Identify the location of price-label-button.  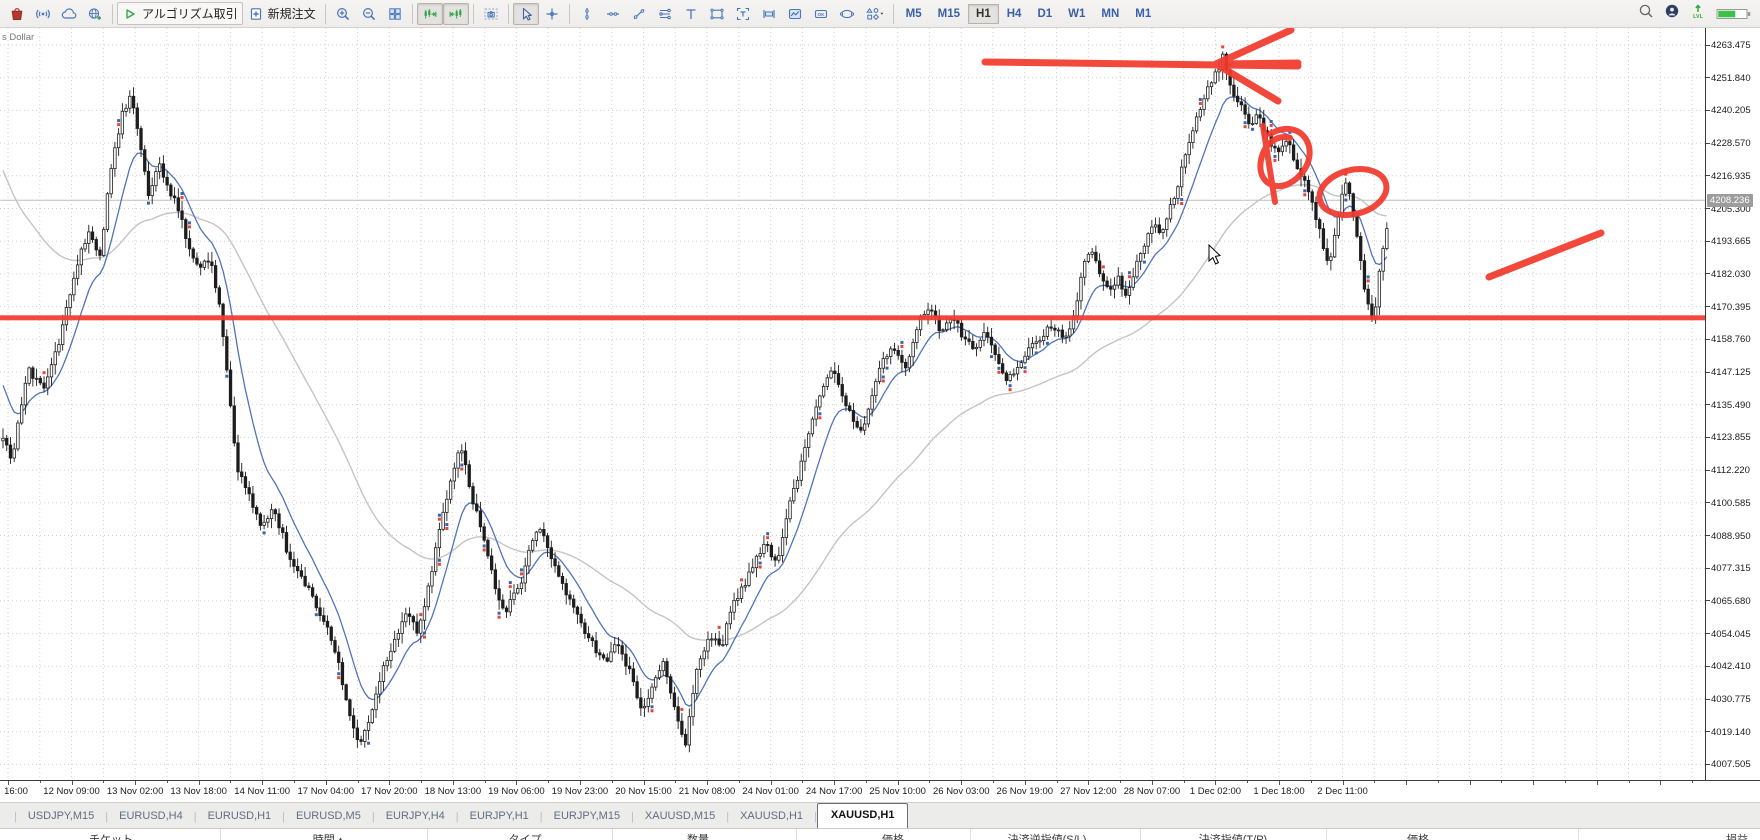
(769, 14).